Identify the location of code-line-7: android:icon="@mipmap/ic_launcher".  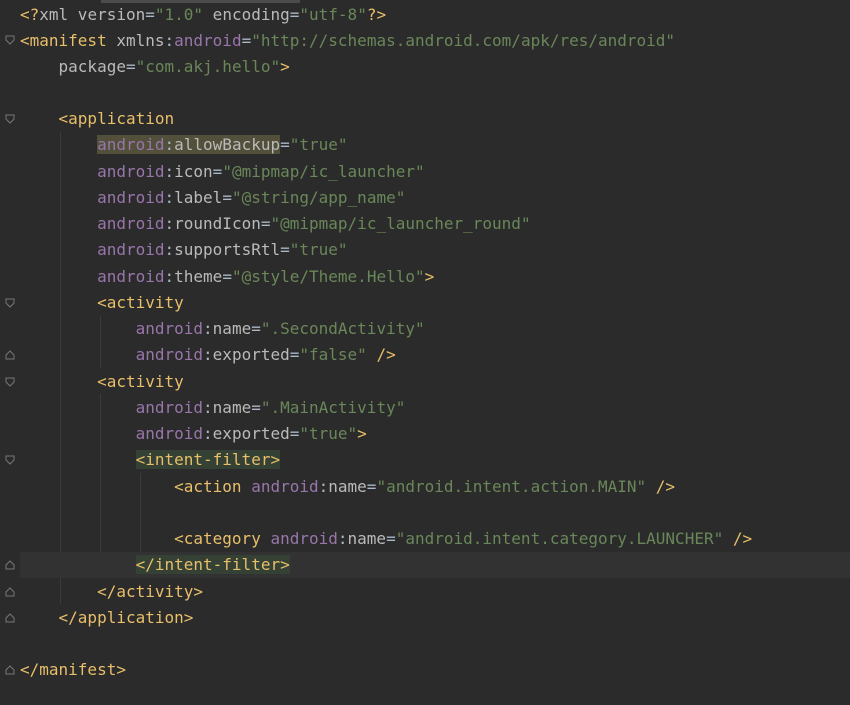
(435, 172).